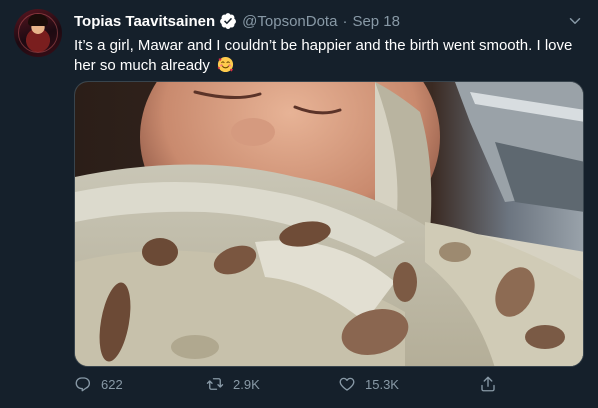  Describe the element at coordinates (112, 384) in the screenshot. I see `reply-count: 622` at that location.